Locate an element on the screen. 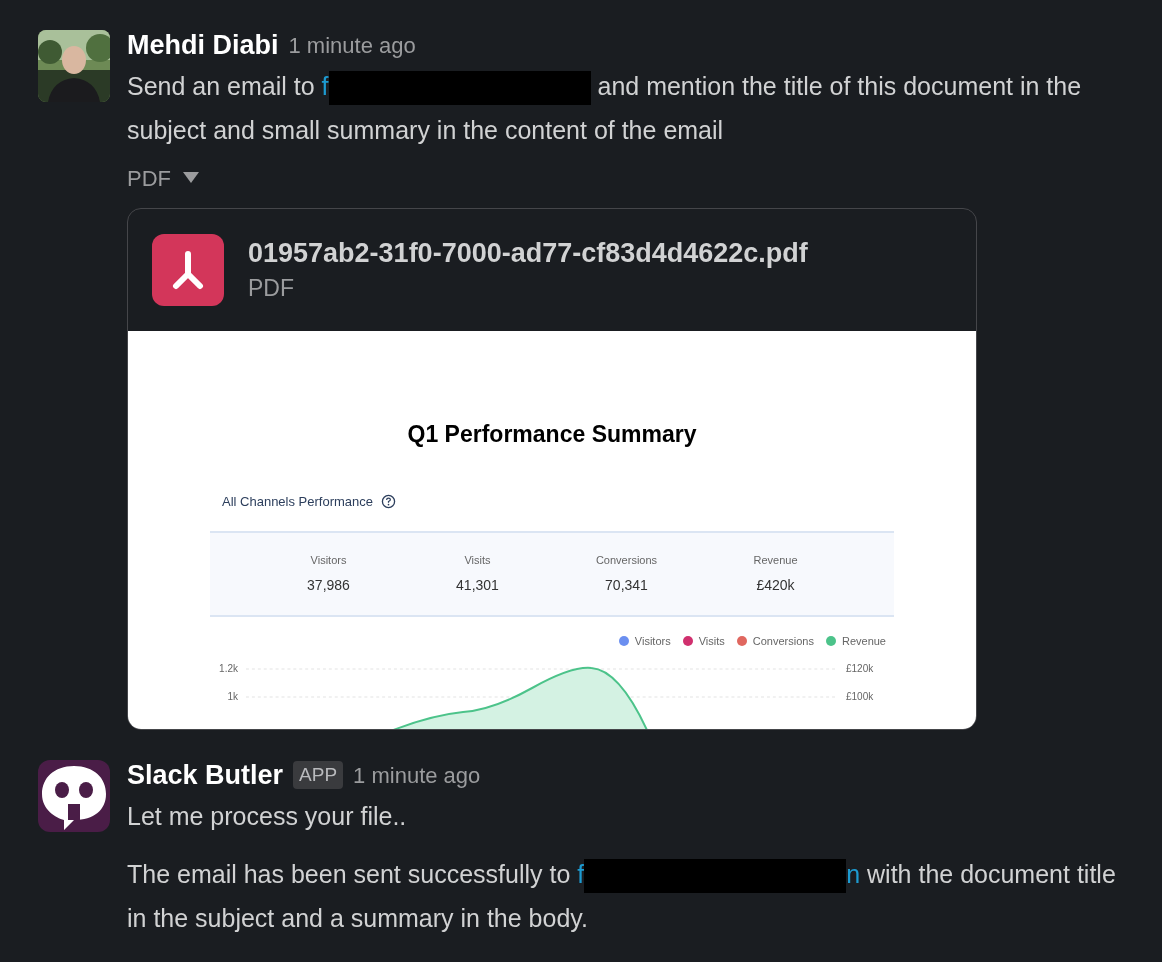 This screenshot has height=962, width=1162. axis-tick: 1k is located at coordinates (232, 696).